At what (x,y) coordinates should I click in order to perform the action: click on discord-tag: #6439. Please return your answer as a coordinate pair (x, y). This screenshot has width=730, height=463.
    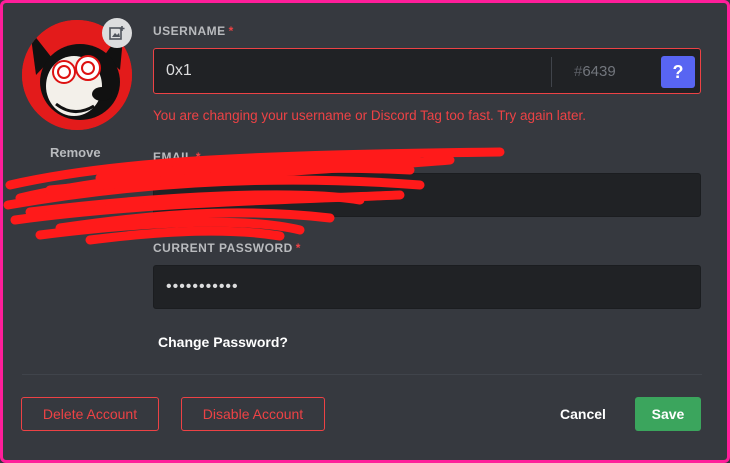
    Looking at the image, I should click on (595, 71).